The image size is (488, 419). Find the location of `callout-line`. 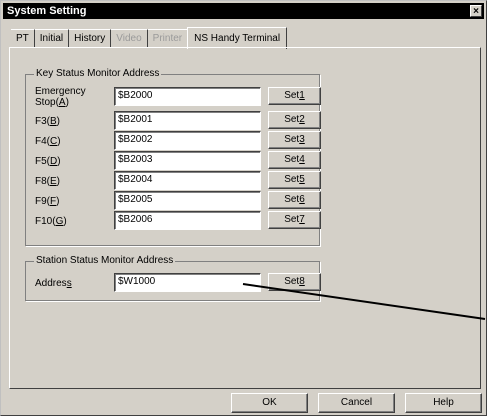

callout-line is located at coordinates (364, 301).